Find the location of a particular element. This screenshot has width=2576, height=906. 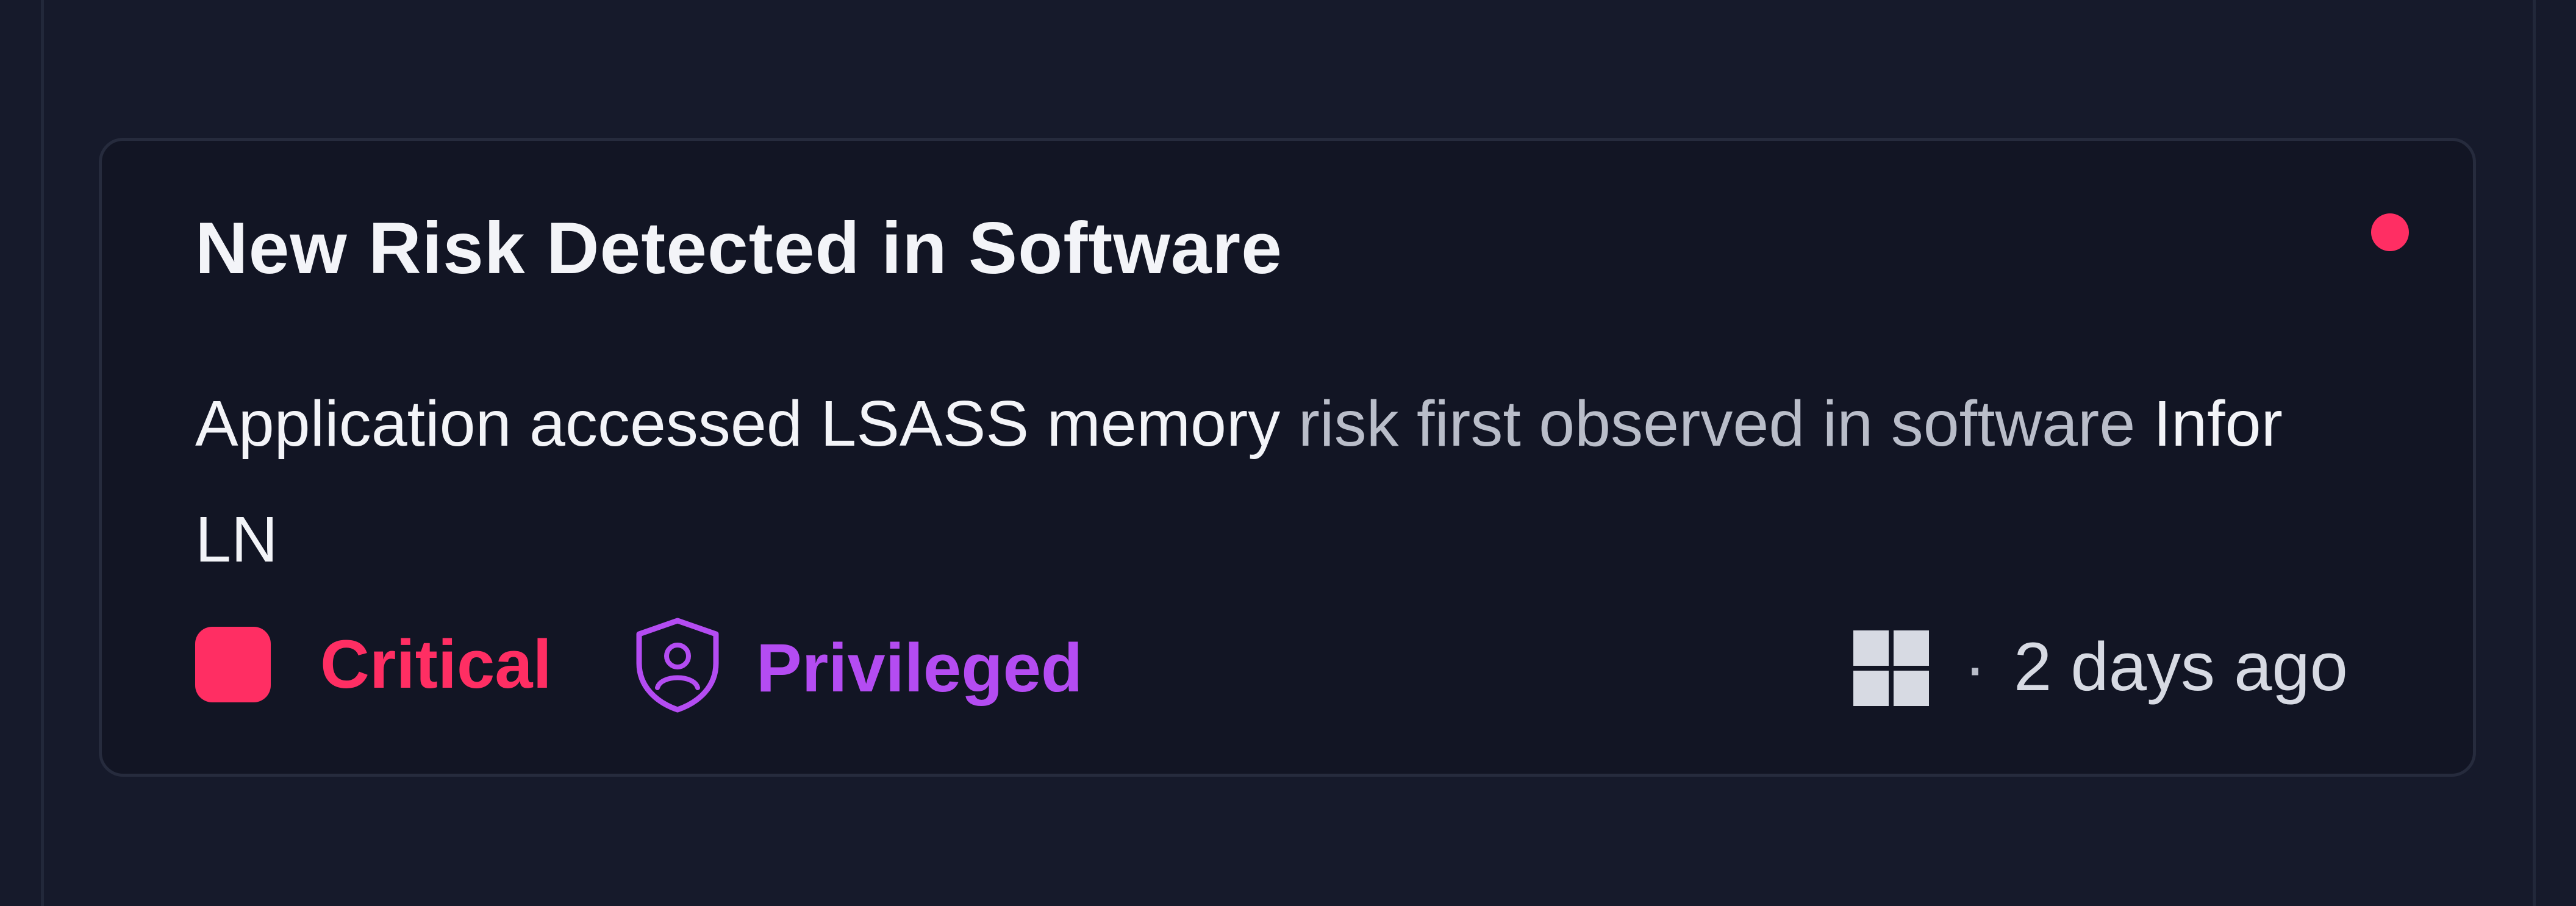

panel-left-border is located at coordinates (42, 453).